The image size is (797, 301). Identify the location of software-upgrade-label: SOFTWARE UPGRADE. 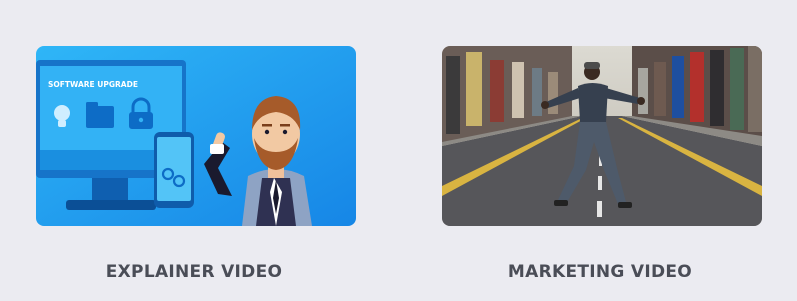
(93, 84).